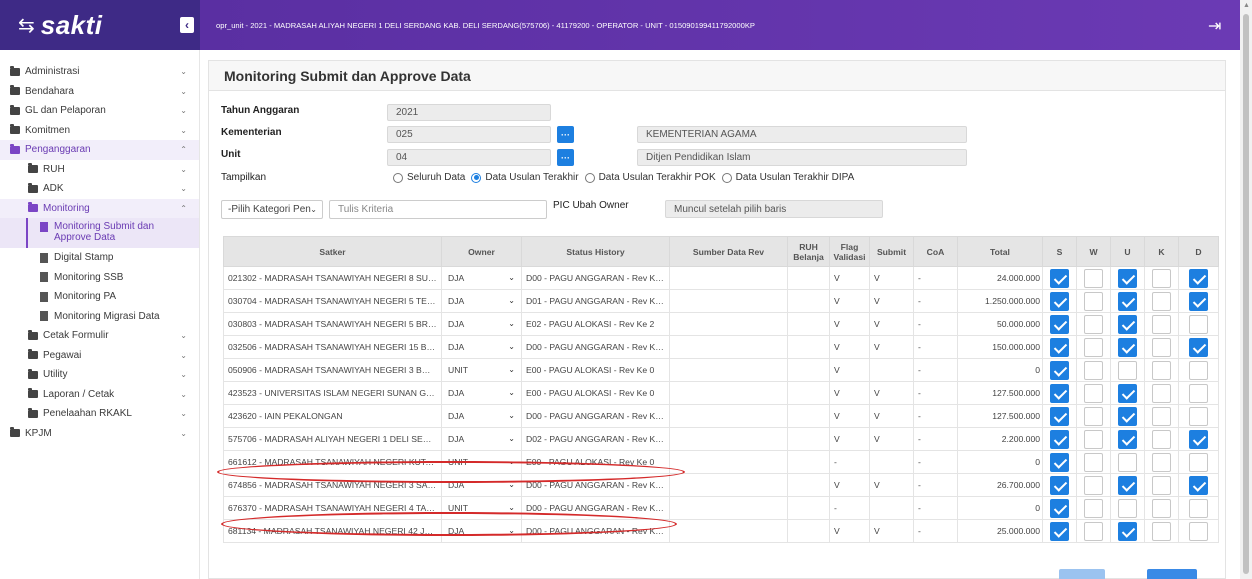 This screenshot has height=579, width=1252. I want to click on kategori-select: -Pilih Kategori Pen ⌄, so click(272, 209).